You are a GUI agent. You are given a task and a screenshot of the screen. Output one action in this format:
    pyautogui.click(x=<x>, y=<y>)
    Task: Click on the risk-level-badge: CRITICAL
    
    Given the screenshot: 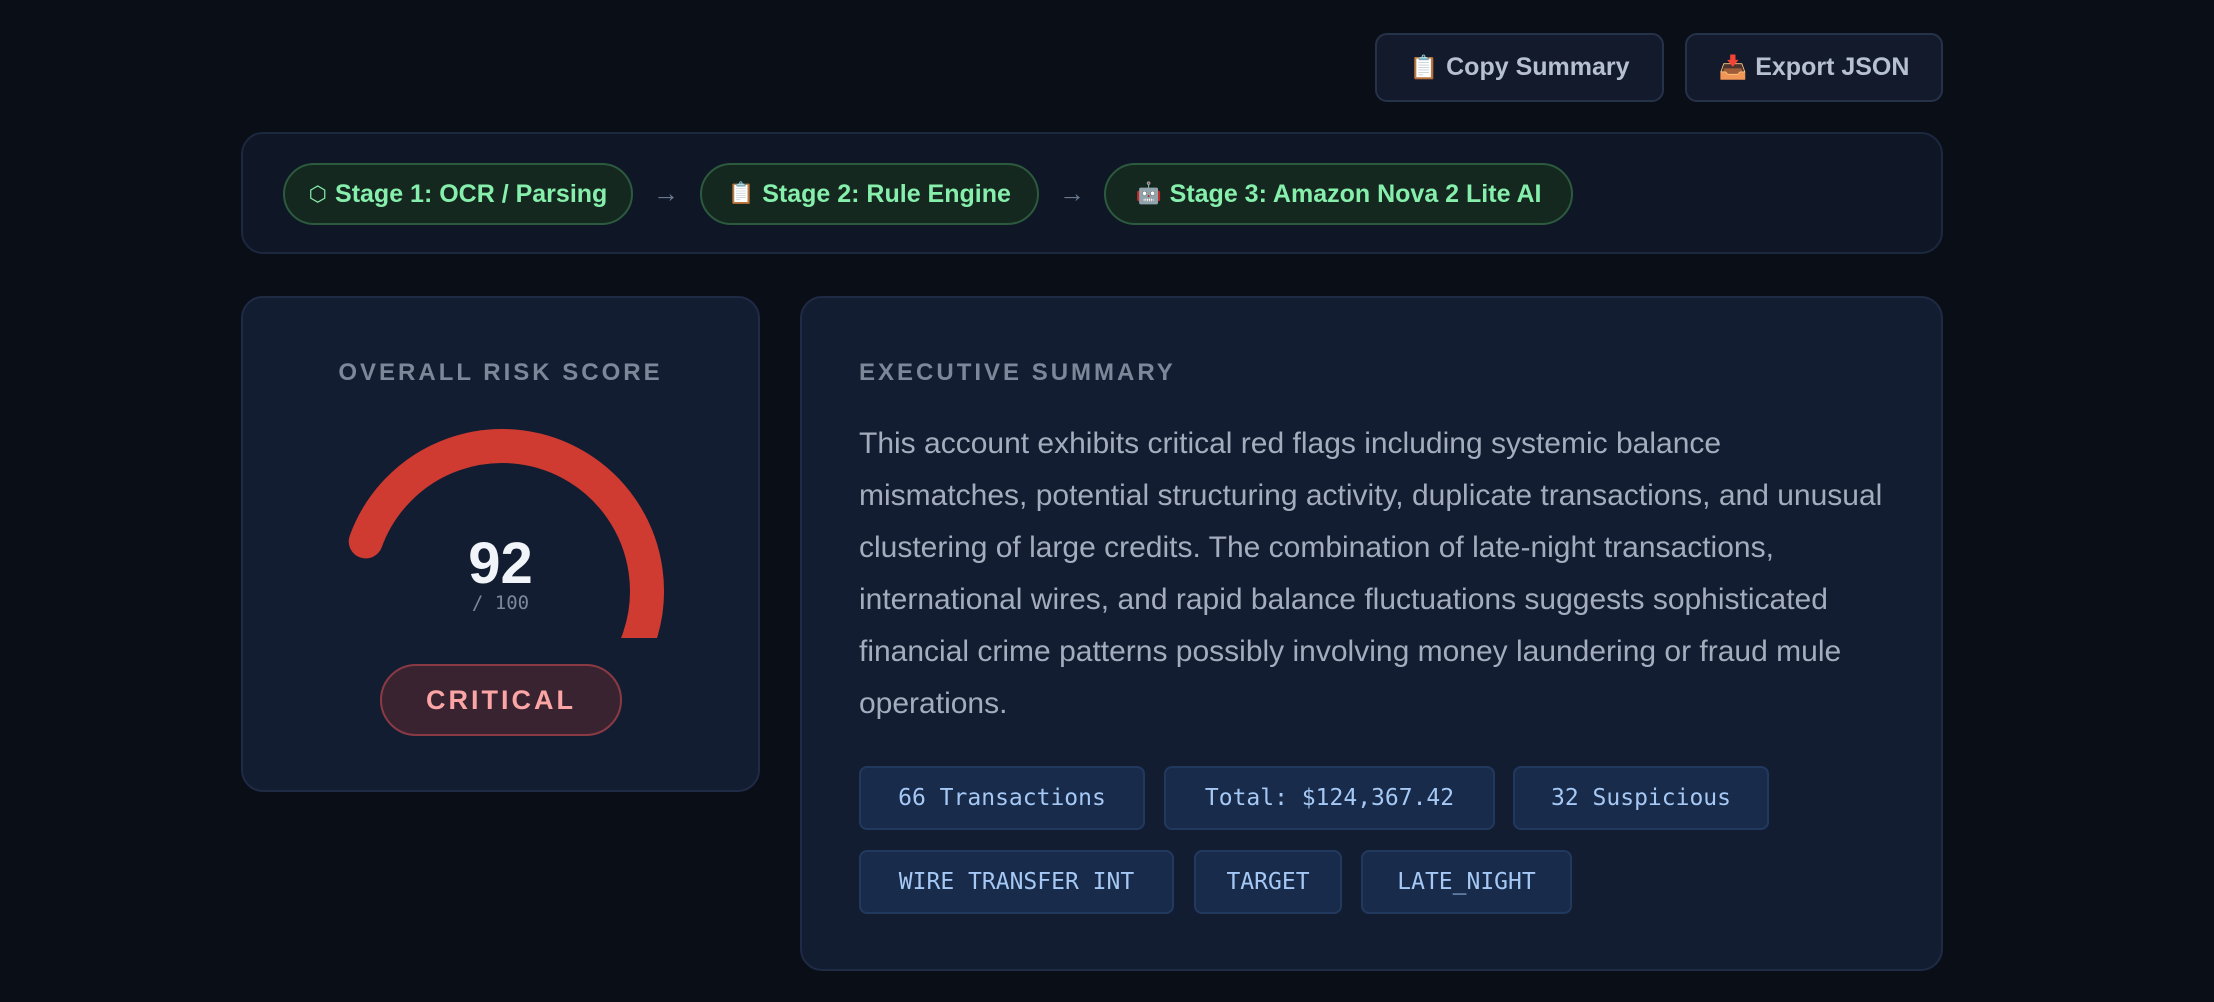 What is the action you would take?
    pyautogui.click(x=501, y=700)
    